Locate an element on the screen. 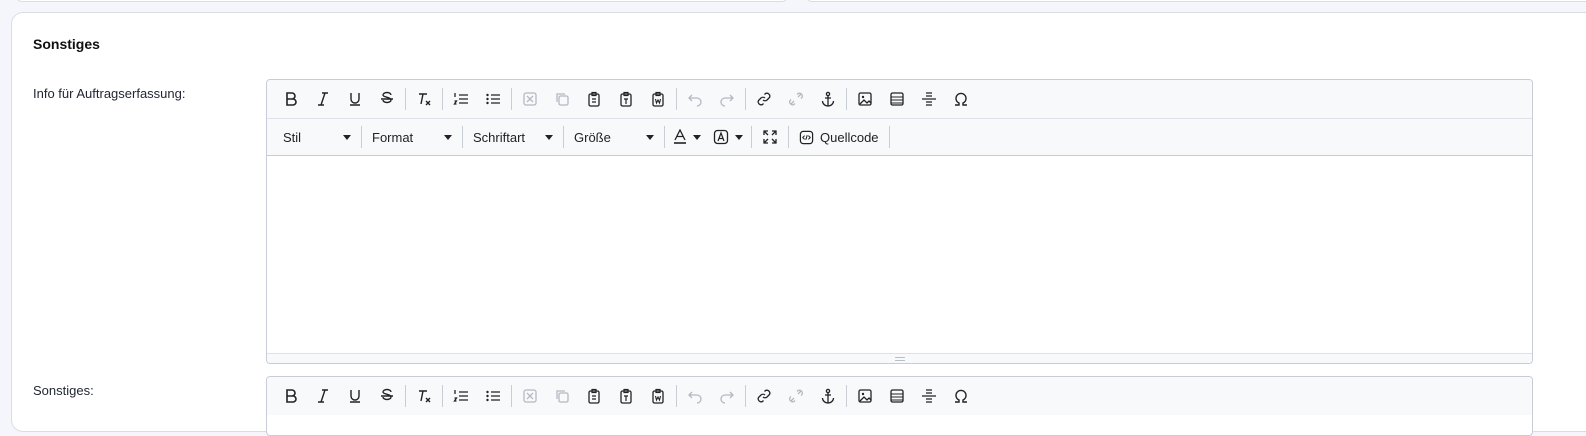  source-code-icon is located at coordinates (806, 137).